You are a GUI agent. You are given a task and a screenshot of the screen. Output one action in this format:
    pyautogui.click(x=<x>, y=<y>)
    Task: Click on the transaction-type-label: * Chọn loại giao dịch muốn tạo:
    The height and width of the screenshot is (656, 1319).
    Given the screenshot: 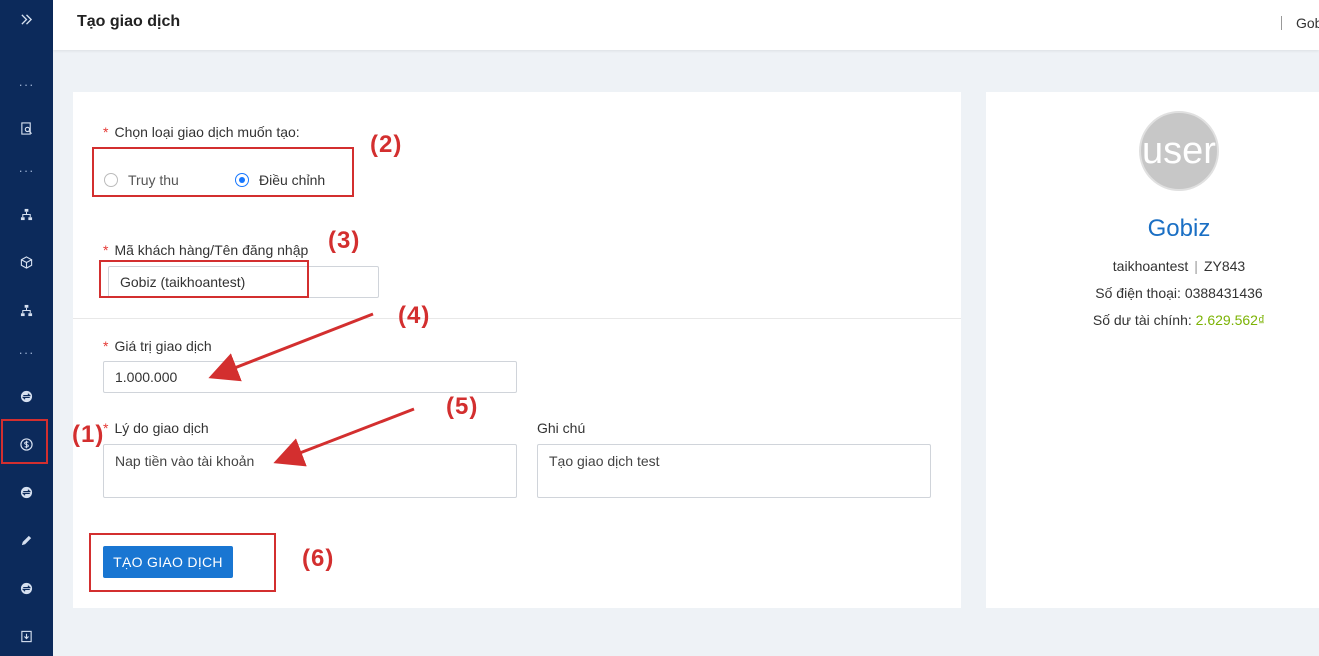 What is the action you would take?
    pyautogui.click(x=201, y=132)
    